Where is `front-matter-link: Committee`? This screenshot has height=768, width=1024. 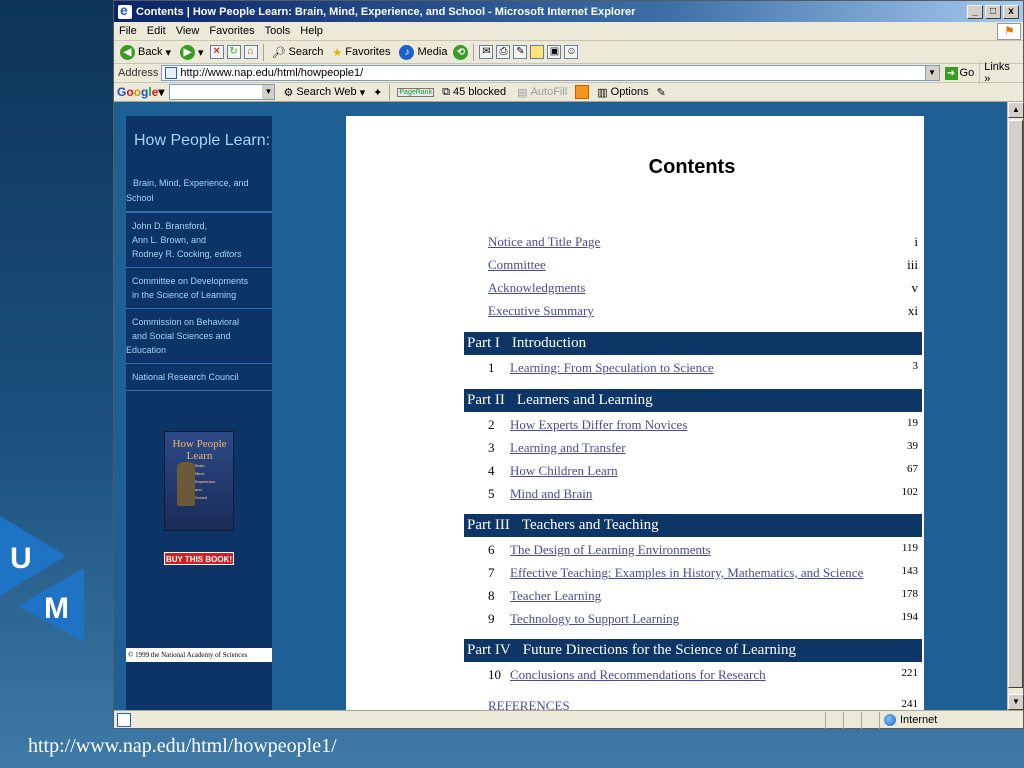
front-matter-link: Committee is located at coordinates (517, 264).